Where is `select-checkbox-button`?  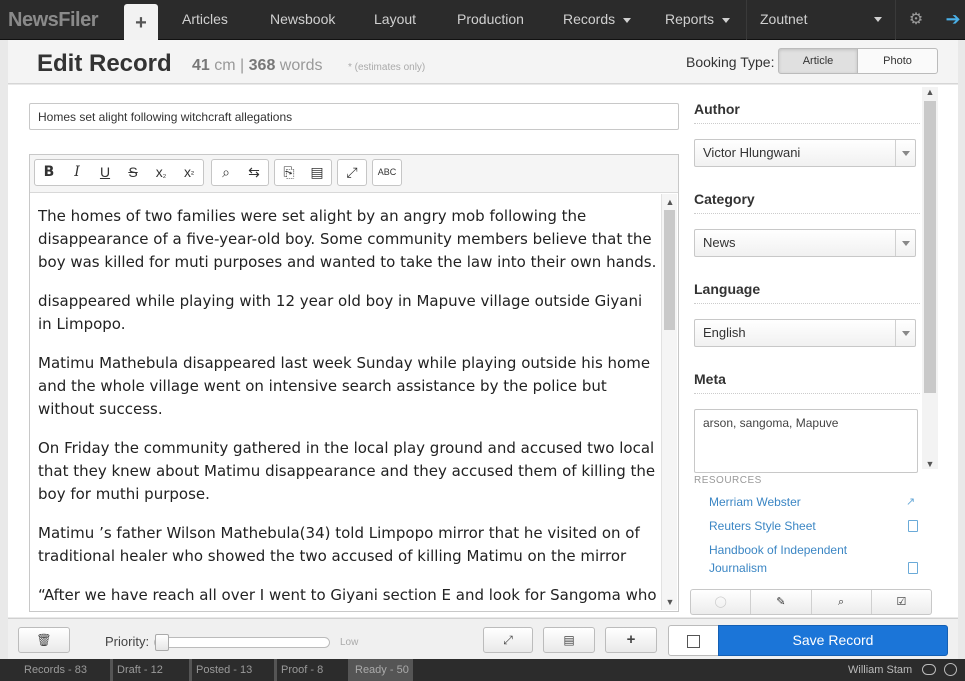 select-checkbox-button is located at coordinates (694, 640).